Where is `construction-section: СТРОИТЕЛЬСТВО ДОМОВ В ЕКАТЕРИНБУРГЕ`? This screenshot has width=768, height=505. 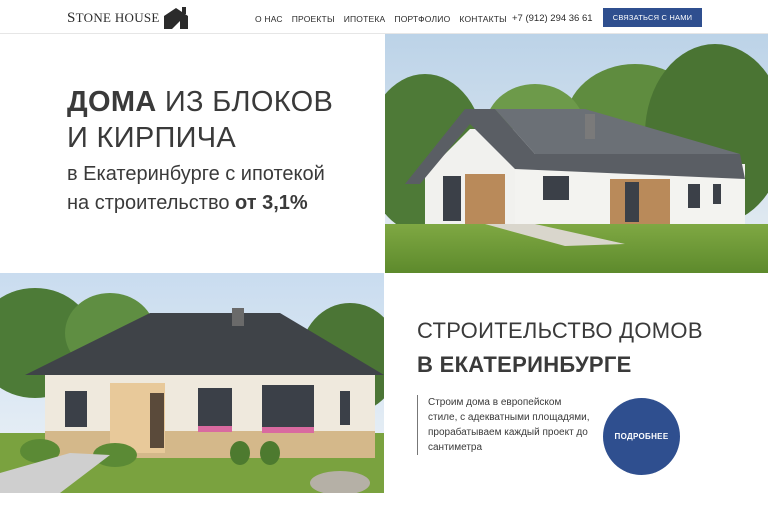 construction-section: СТРОИТЕЛЬСТВО ДОМОВ В ЕКАТЕРИНБУРГЕ is located at coordinates (560, 348).